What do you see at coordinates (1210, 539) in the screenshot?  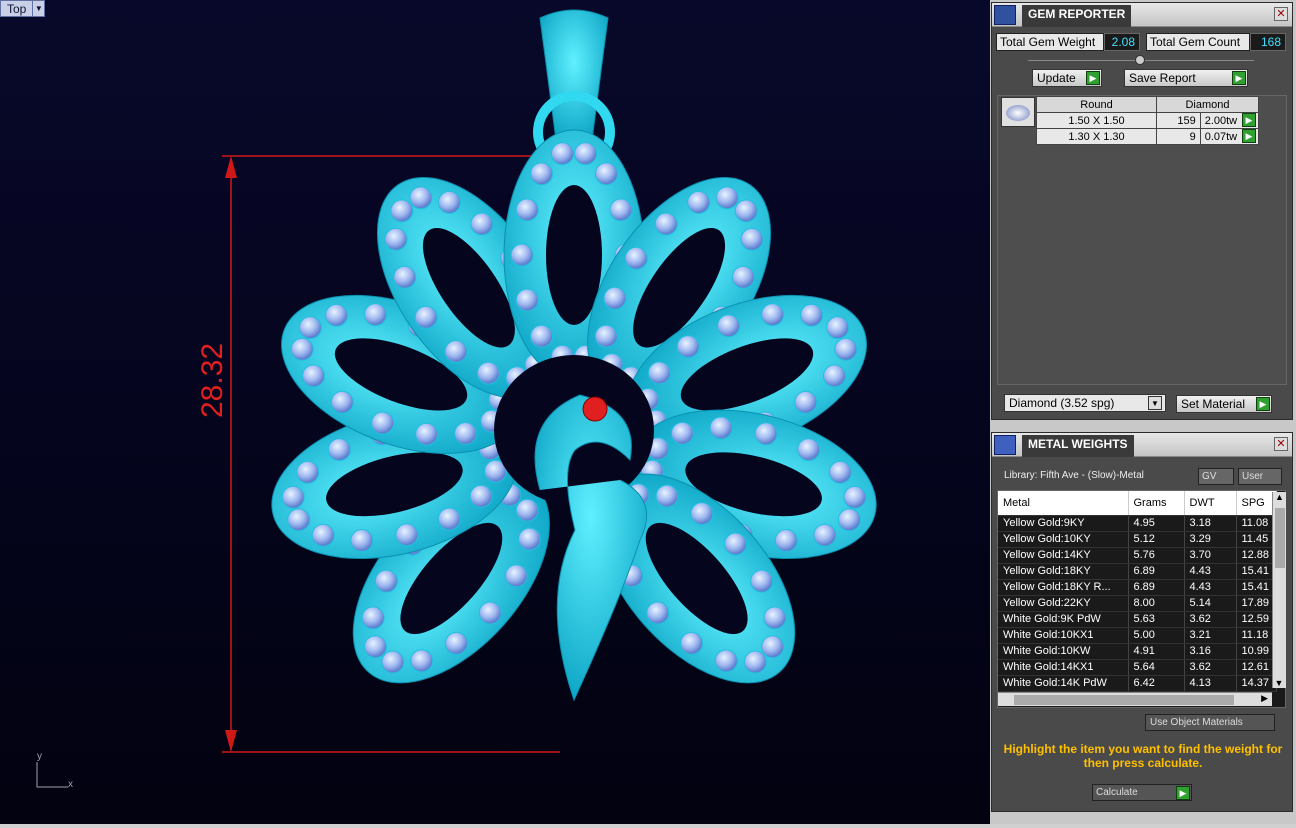 I see `dwt-value: 3.29` at bounding box center [1210, 539].